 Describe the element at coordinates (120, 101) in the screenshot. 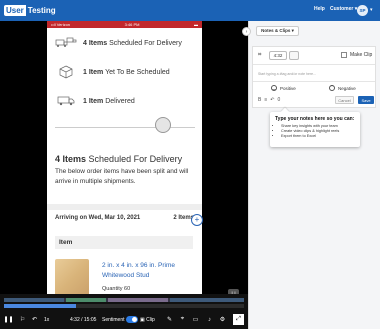

I see `status-row-label: Delivered` at that location.